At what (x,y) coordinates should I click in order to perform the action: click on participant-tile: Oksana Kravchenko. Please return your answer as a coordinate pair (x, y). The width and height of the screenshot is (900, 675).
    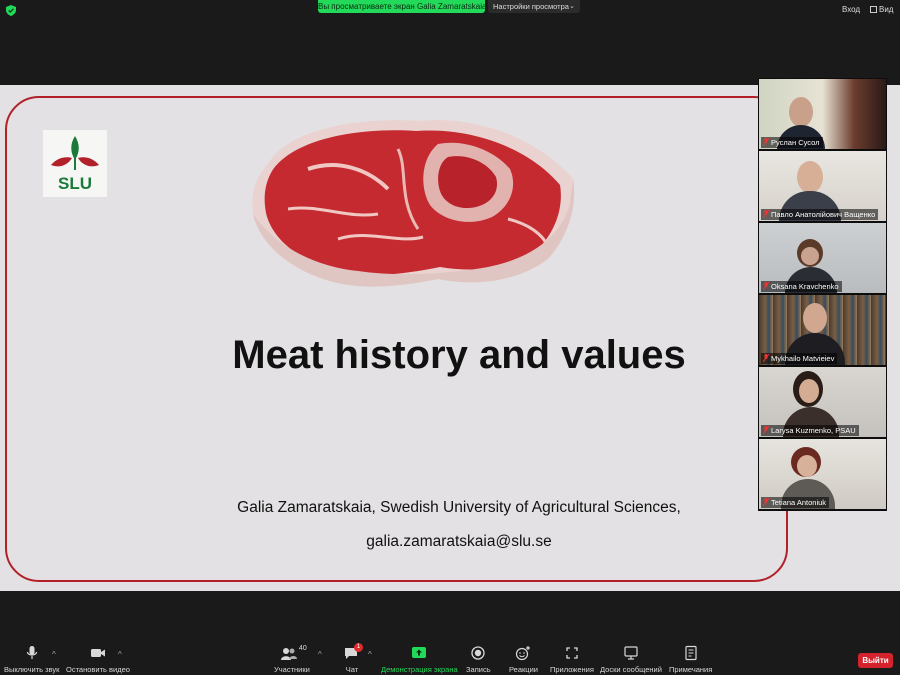
    Looking at the image, I should click on (822, 258).